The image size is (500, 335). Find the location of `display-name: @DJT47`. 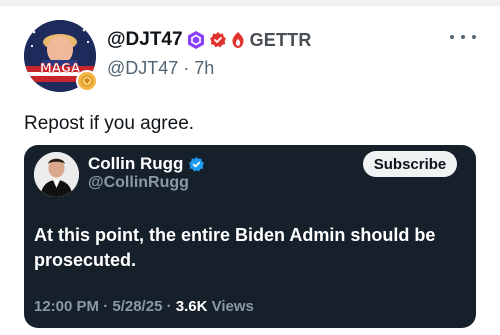

display-name: @DJT47 is located at coordinates (145, 40).